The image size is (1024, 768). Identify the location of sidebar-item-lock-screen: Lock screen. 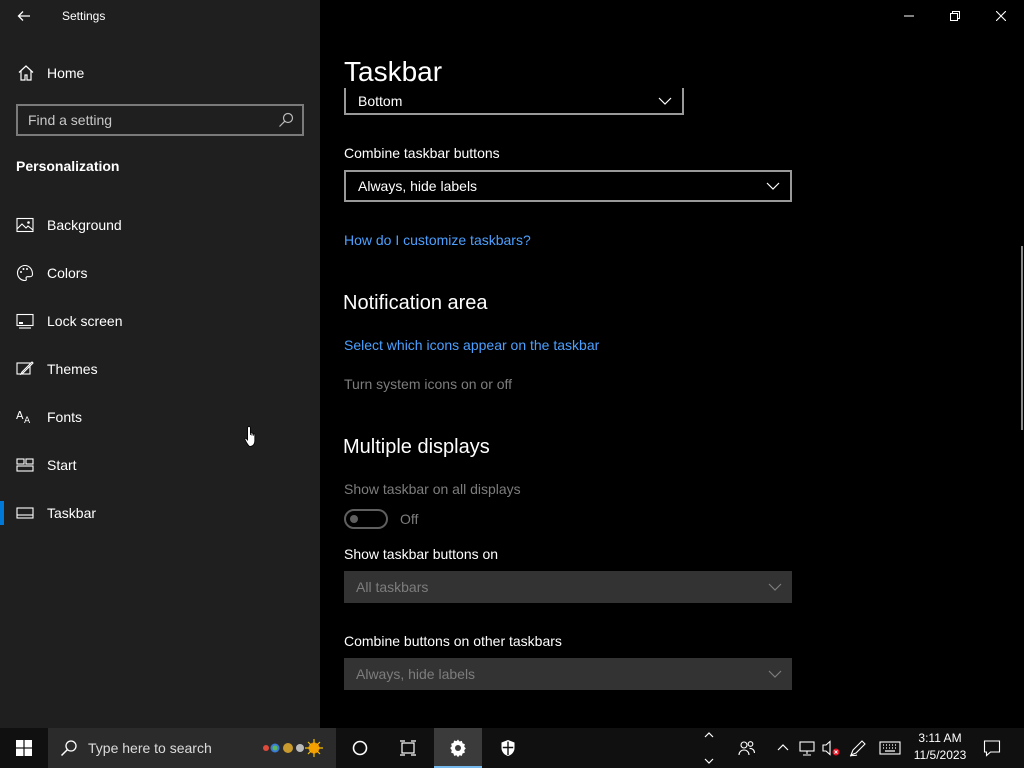
(160, 321).